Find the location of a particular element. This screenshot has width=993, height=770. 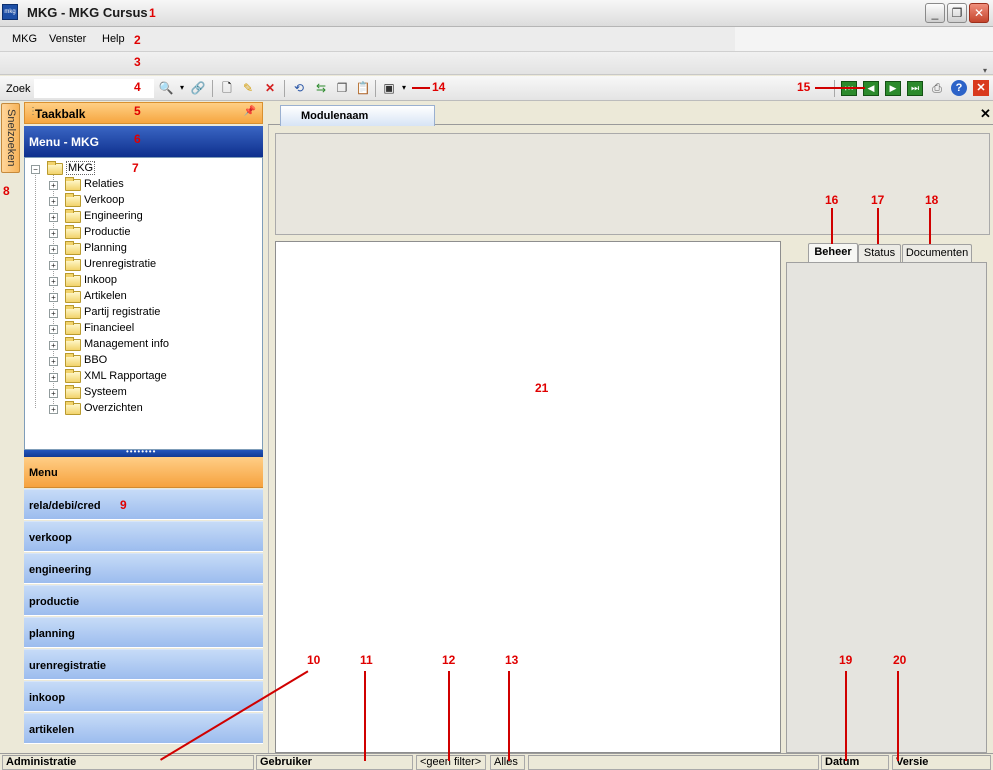

close-tab-icon: ✕ is located at coordinates (985, 114).